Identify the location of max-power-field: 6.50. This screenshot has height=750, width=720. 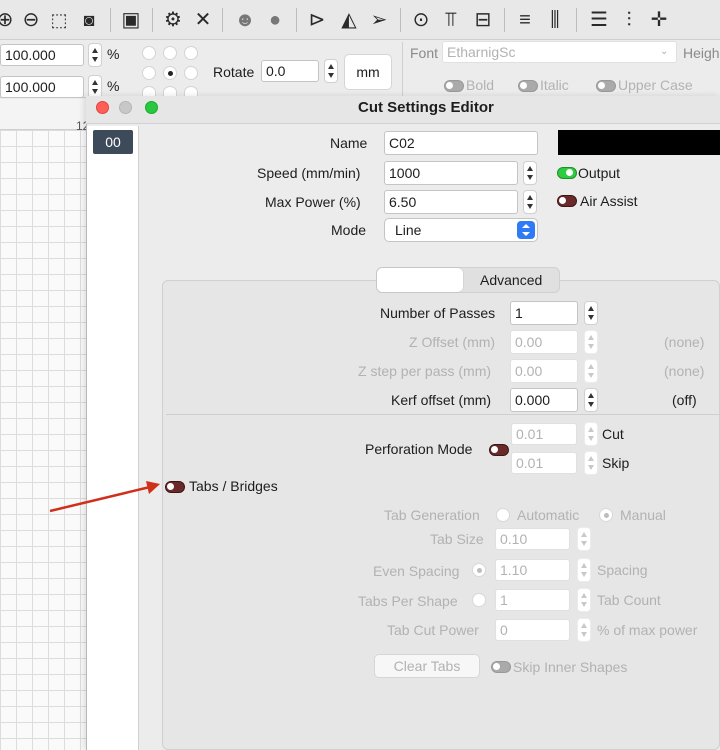
(451, 202).